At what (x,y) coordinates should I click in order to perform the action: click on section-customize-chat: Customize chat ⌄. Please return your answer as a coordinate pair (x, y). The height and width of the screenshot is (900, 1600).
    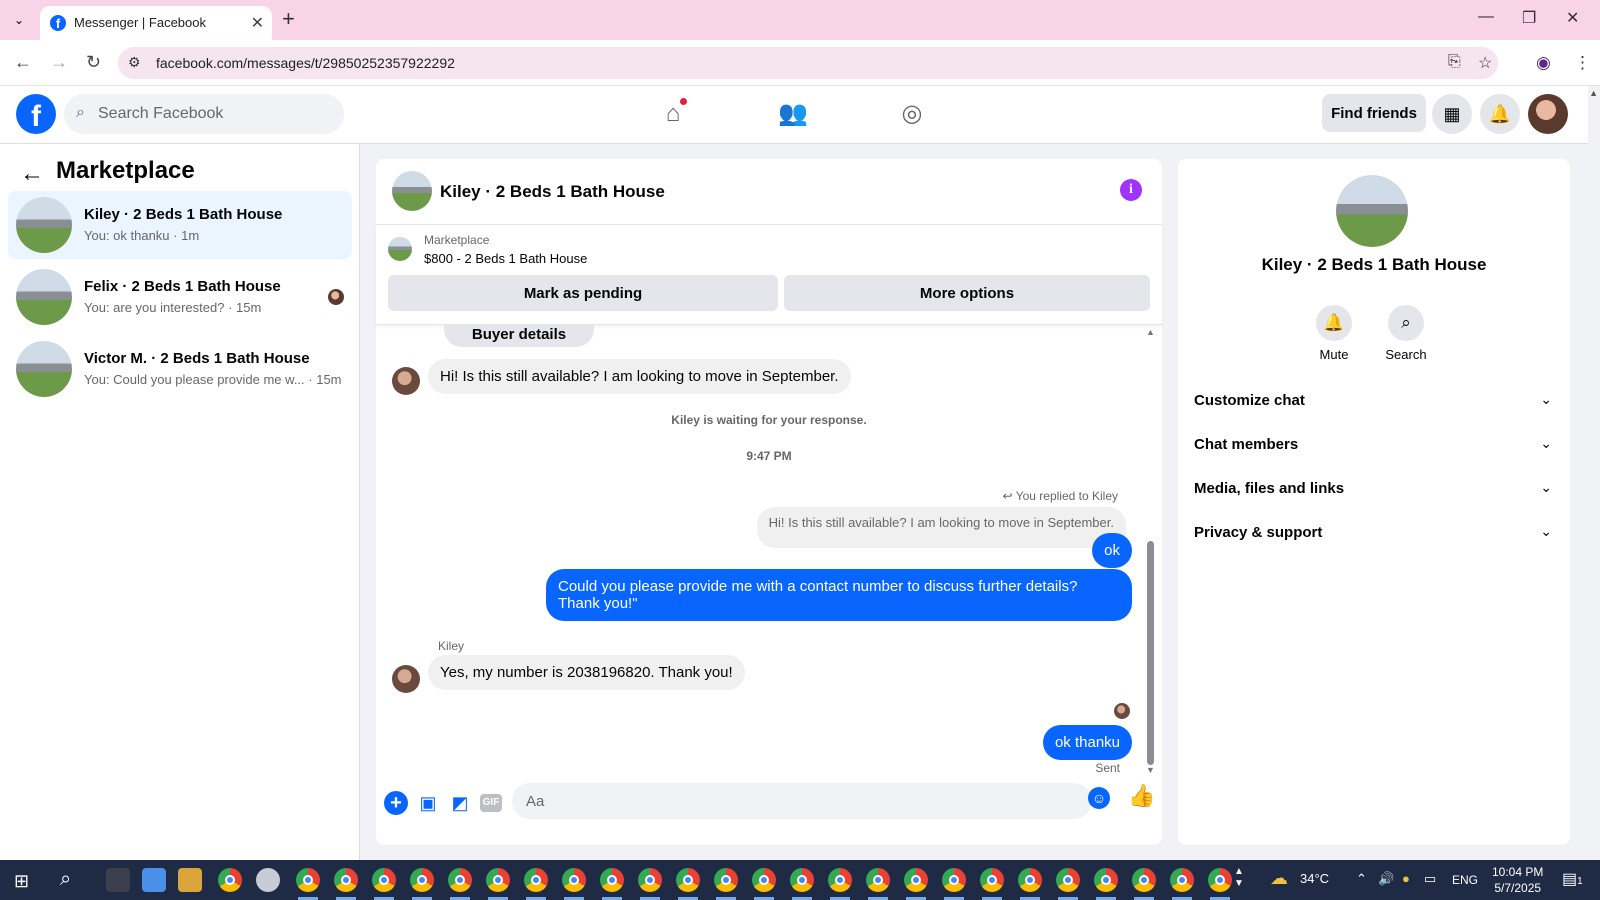
    Looking at the image, I should click on (1374, 401).